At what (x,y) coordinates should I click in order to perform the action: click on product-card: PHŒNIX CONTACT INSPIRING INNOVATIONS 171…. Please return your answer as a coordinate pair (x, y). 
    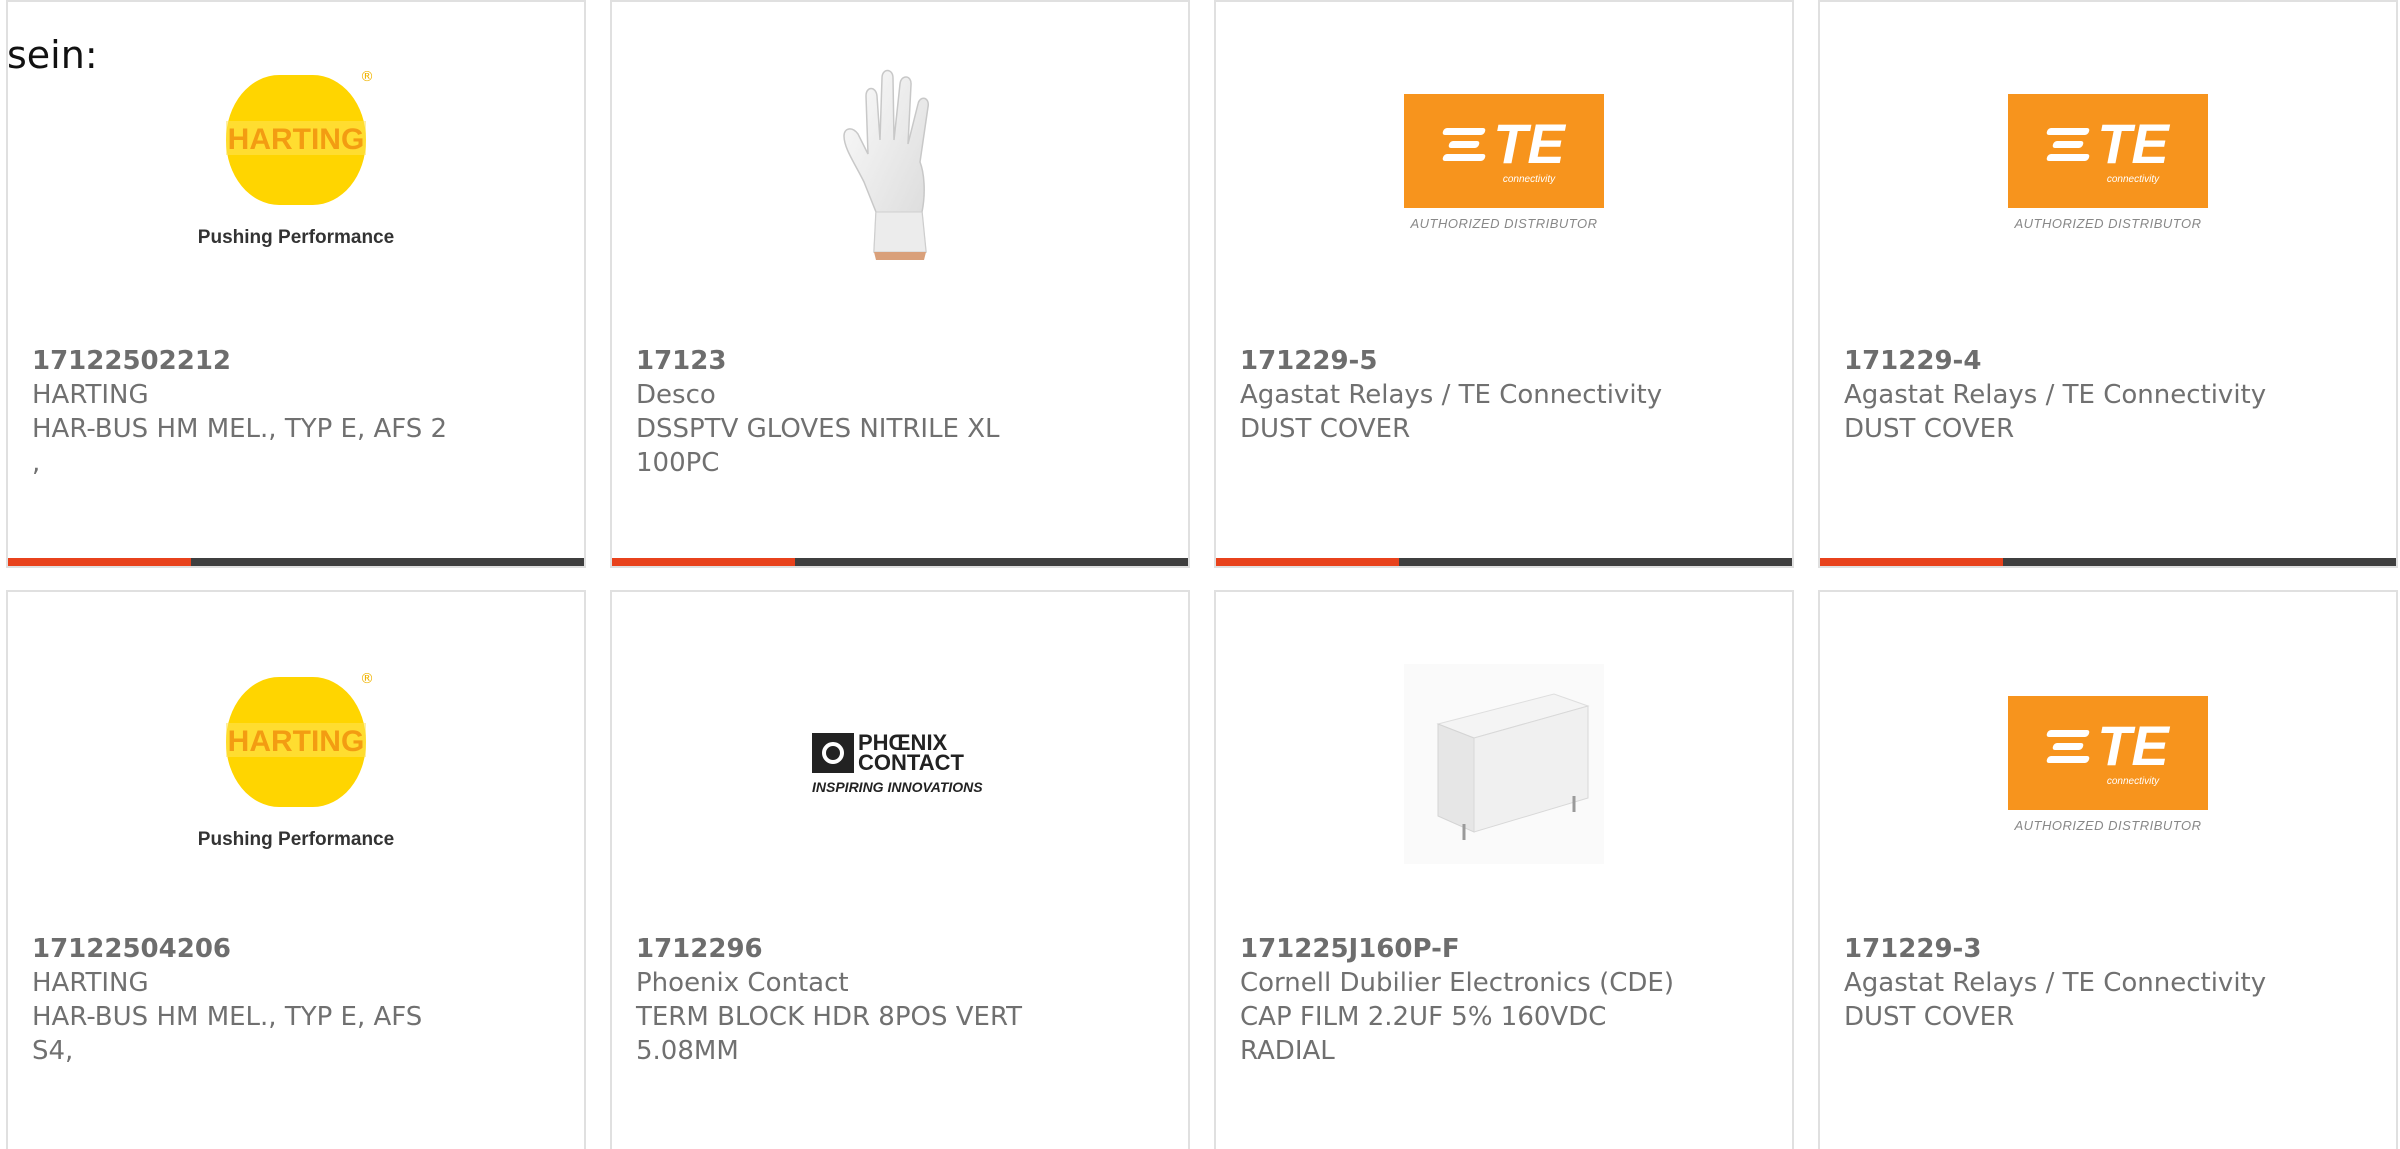
    Looking at the image, I should click on (900, 869).